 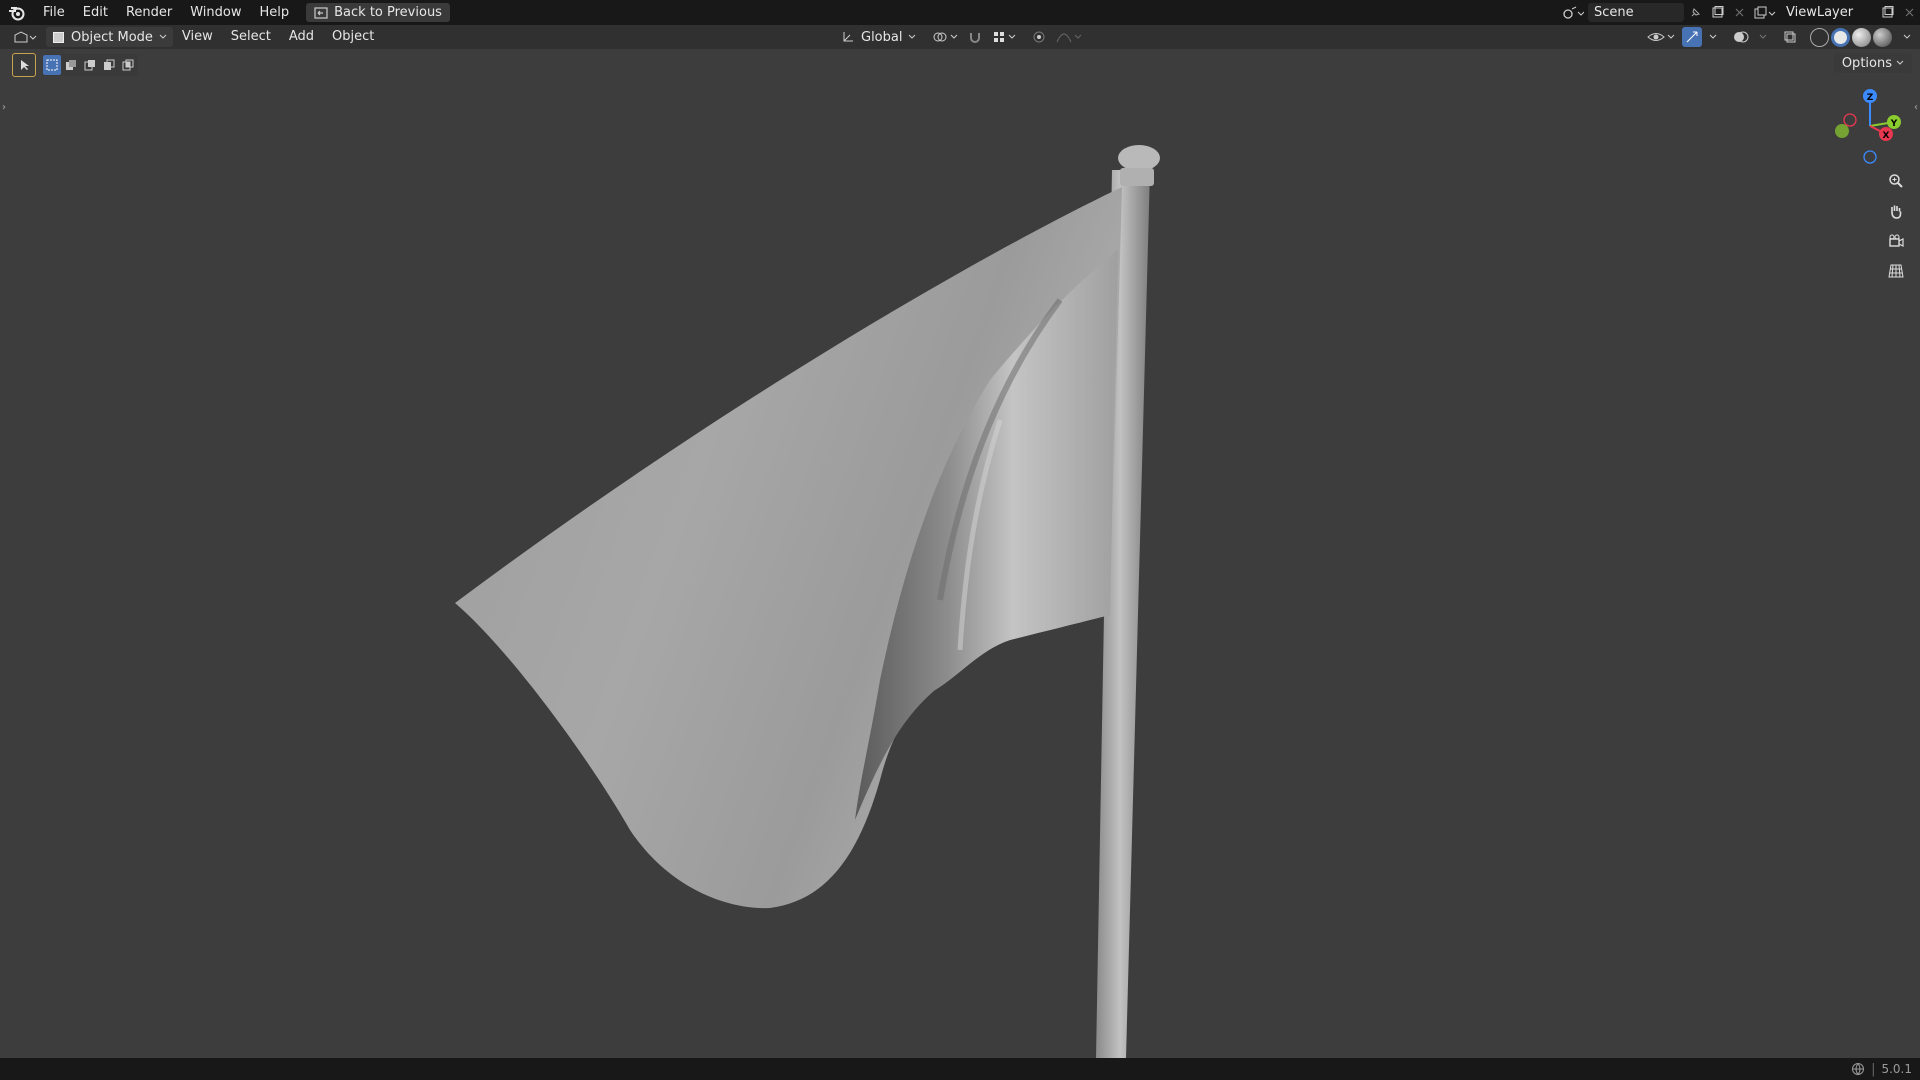 What do you see at coordinates (848, 37) in the screenshot?
I see `orientation-axes-icon` at bounding box center [848, 37].